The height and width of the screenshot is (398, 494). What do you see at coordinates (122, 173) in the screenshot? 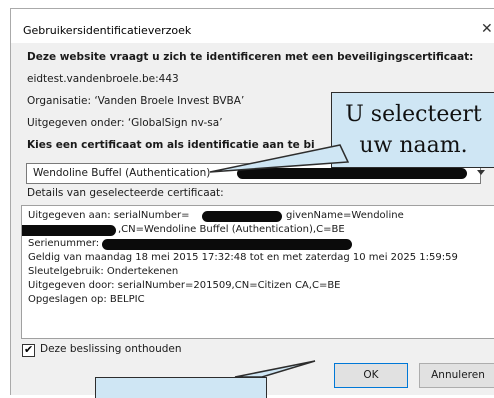
I see `certificate-select-value: Wendoline Buffel (Authentication)` at bounding box center [122, 173].